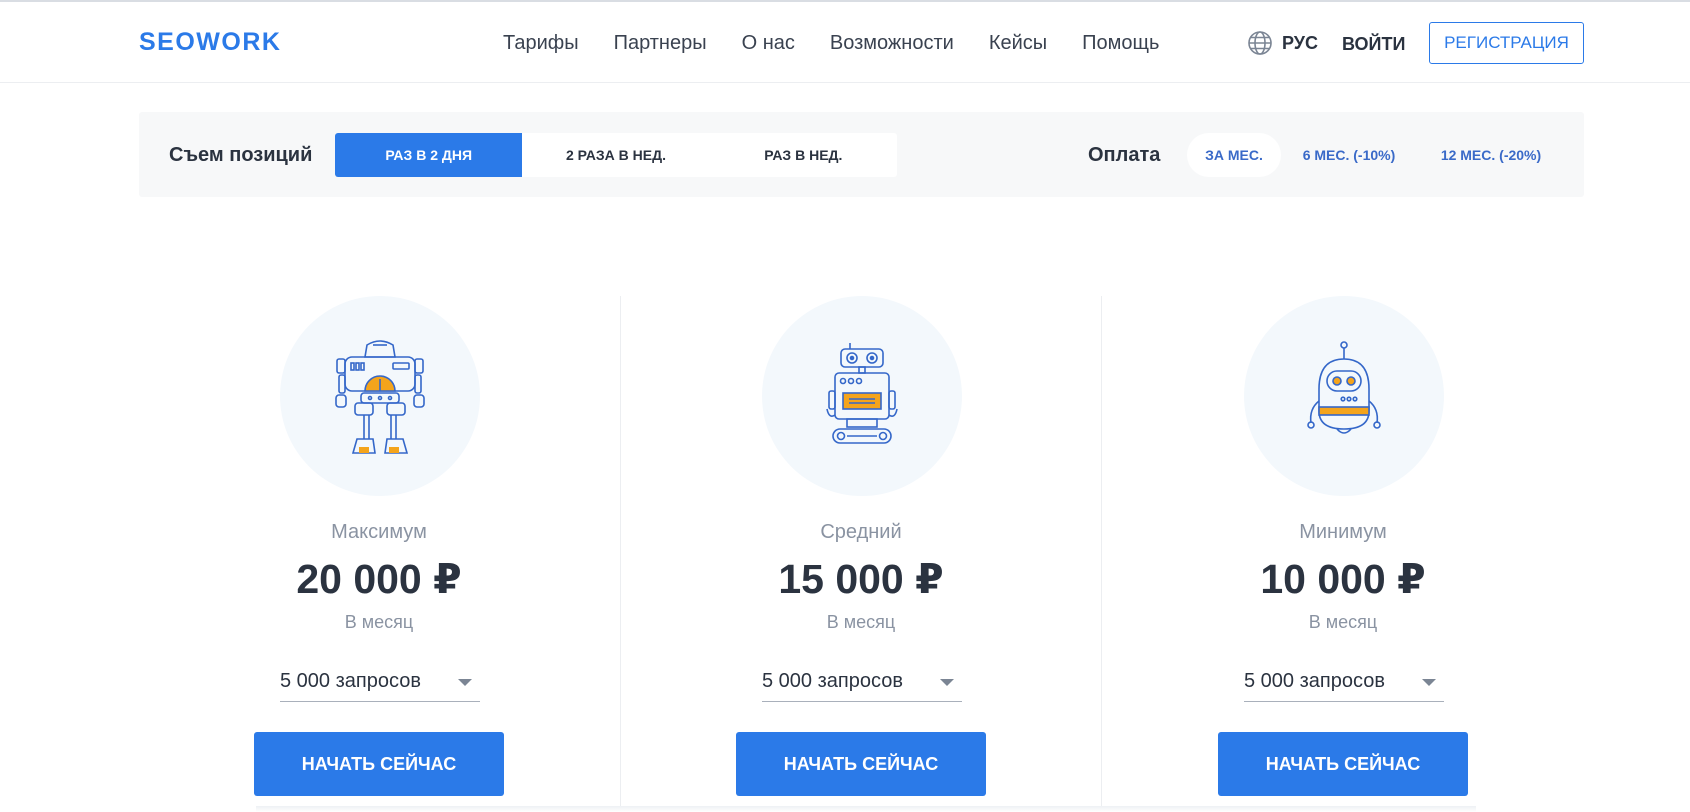 The image size is (1690, 812). I want to click on nav-item-tariffs: Тарифы, so click(541, 43).